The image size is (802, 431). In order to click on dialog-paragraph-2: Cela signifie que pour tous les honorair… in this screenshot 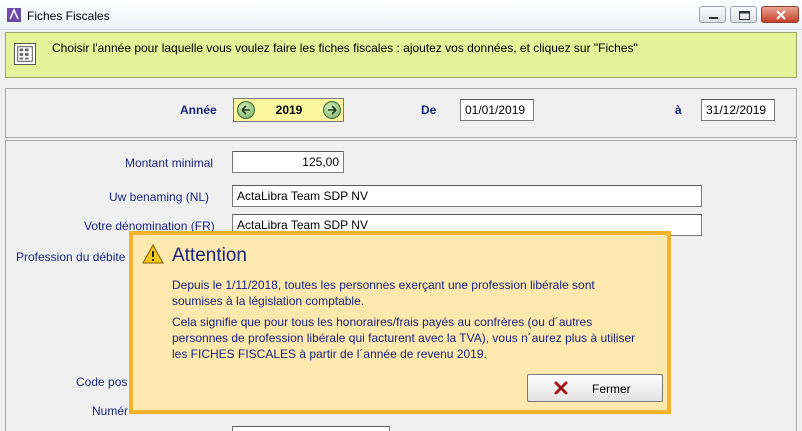, I will do `click(404, 338)`.